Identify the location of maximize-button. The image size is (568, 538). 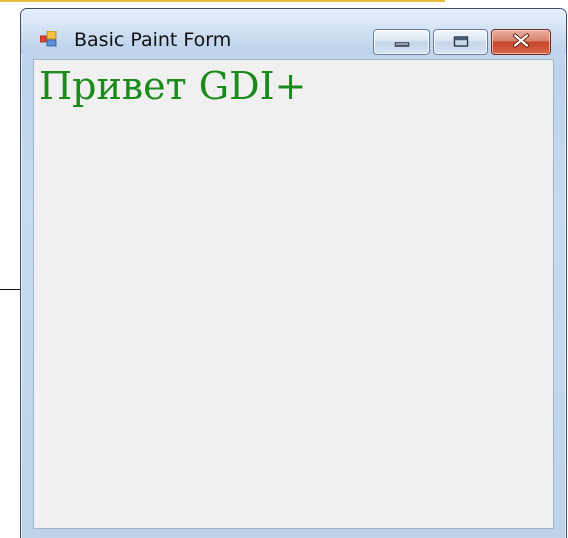
(460, 42).